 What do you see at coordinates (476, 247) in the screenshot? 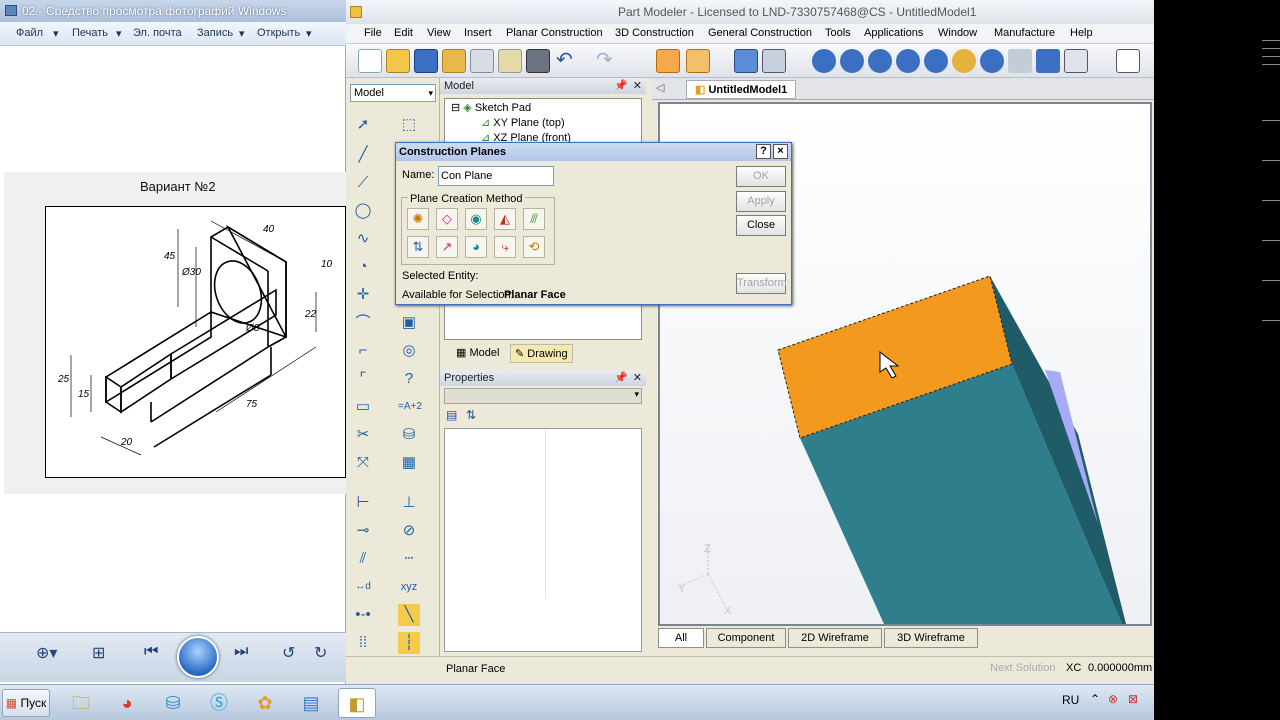
I see `plane-tangent-icon: ◕` at bounding box center [476, 247].